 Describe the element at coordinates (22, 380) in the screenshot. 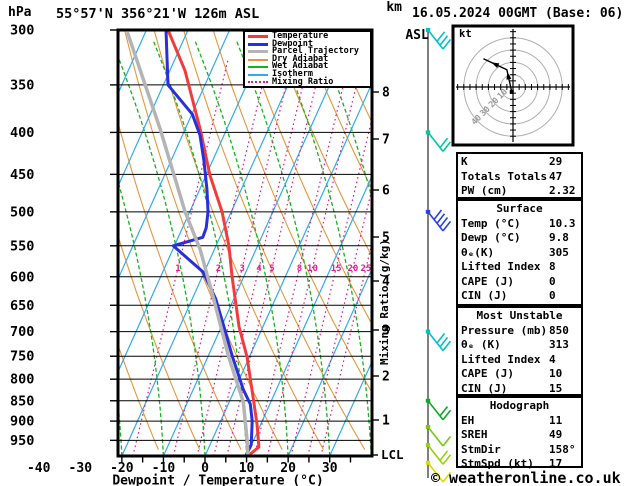

I see `pressure-tick-label: 800` at that location.